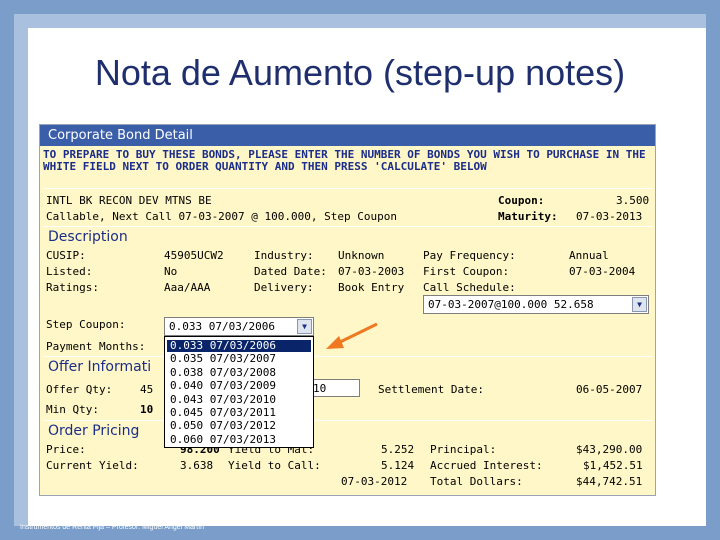  I want to click on arrow-line, so click(356, 334).